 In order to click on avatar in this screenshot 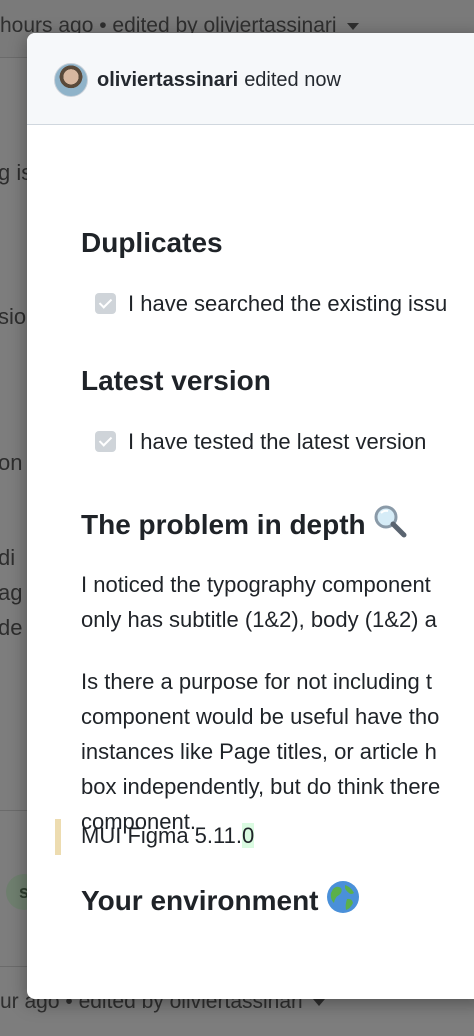, I will do `click(71, 80)`.